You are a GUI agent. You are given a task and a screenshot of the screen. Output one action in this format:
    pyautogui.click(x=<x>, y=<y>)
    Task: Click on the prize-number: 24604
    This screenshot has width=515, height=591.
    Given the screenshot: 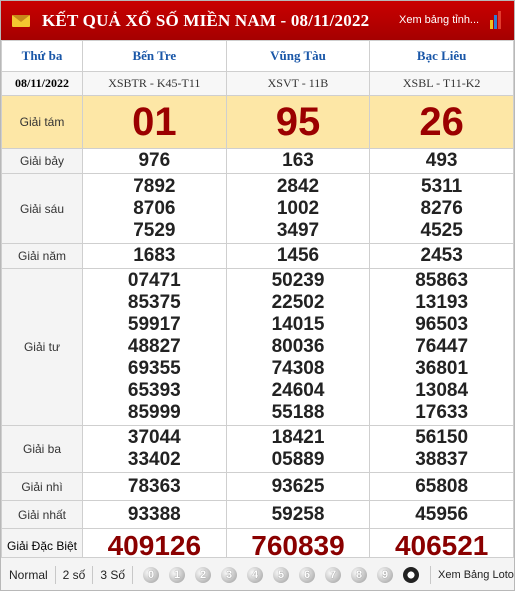 What is the action you would take?
    pyautogui.click(x=298, y=390)
    